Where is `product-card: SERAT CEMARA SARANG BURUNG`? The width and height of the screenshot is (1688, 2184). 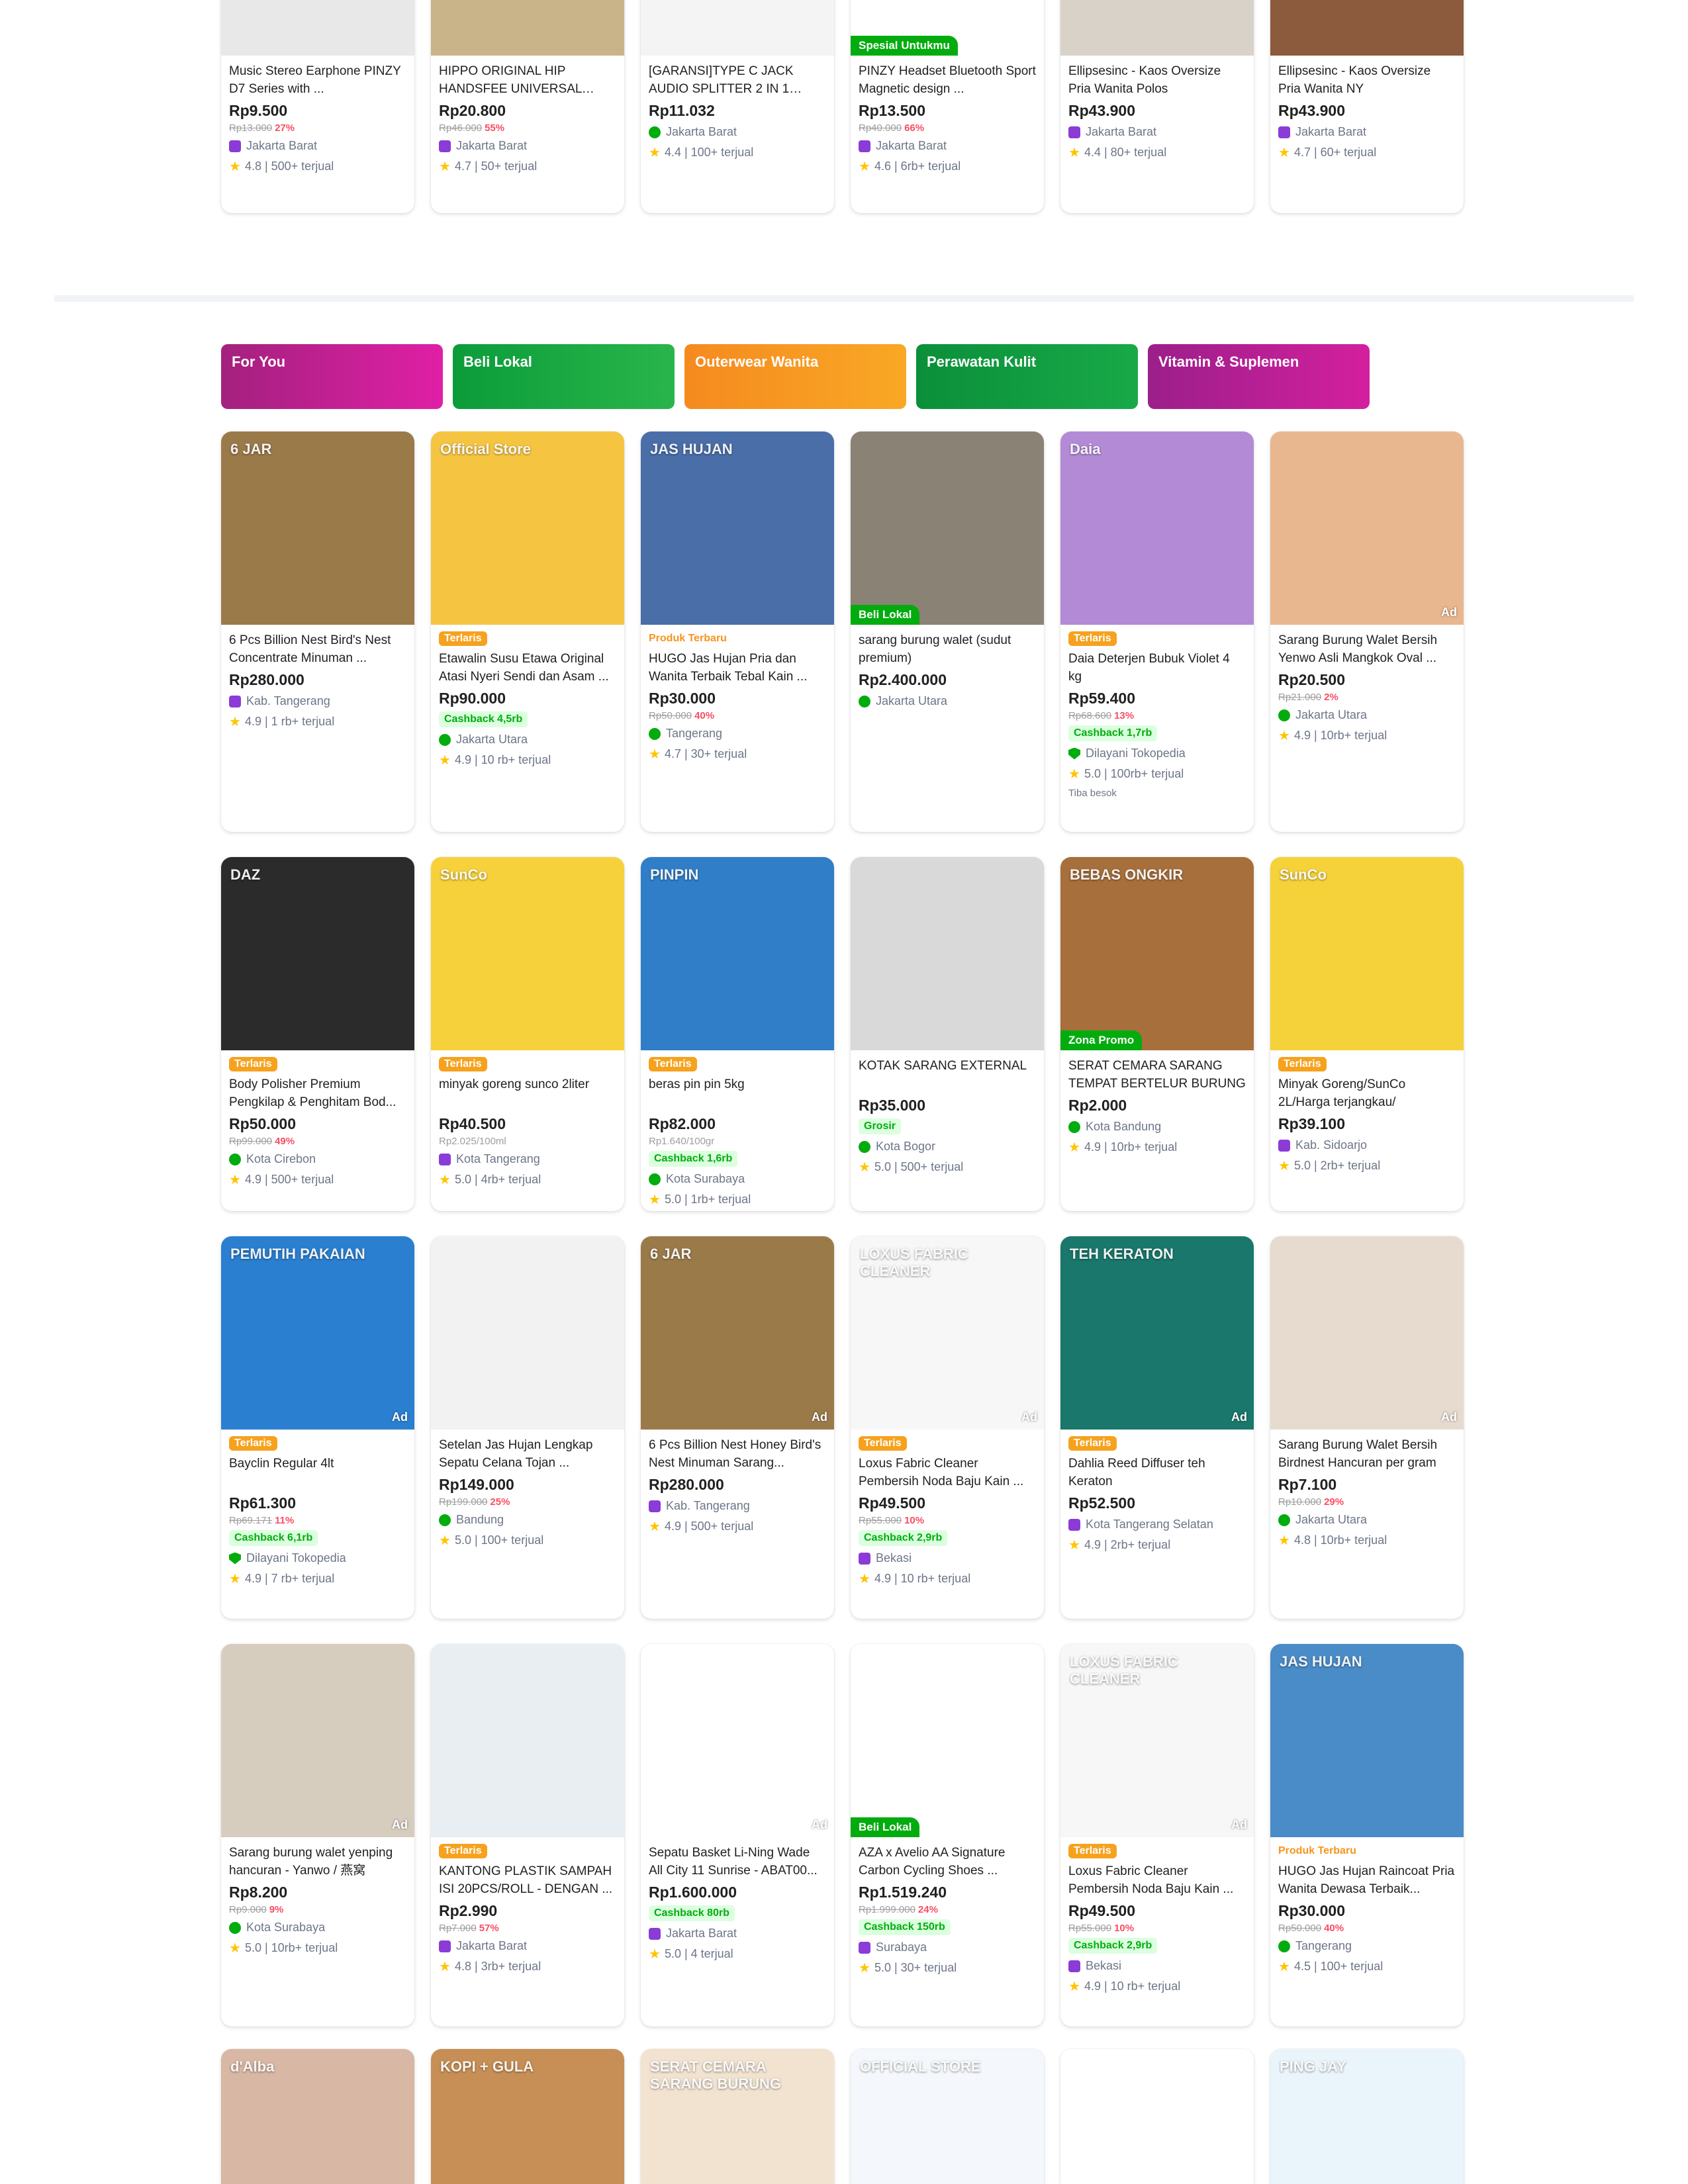 product-card: SERAT CEMARA SARANG BURUNG is located at coordinates (737, 2116).